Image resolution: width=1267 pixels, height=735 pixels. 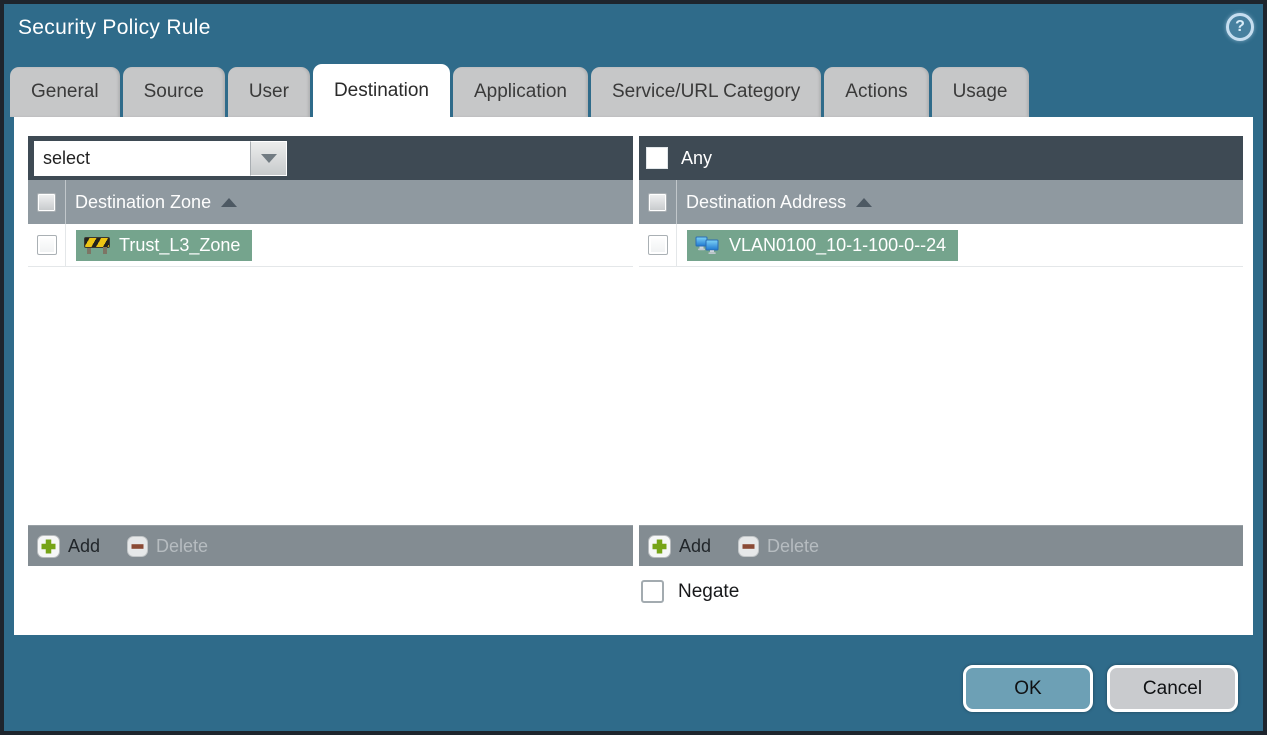 I want to click on chevron-down-icon, so click(x=268, y=158).